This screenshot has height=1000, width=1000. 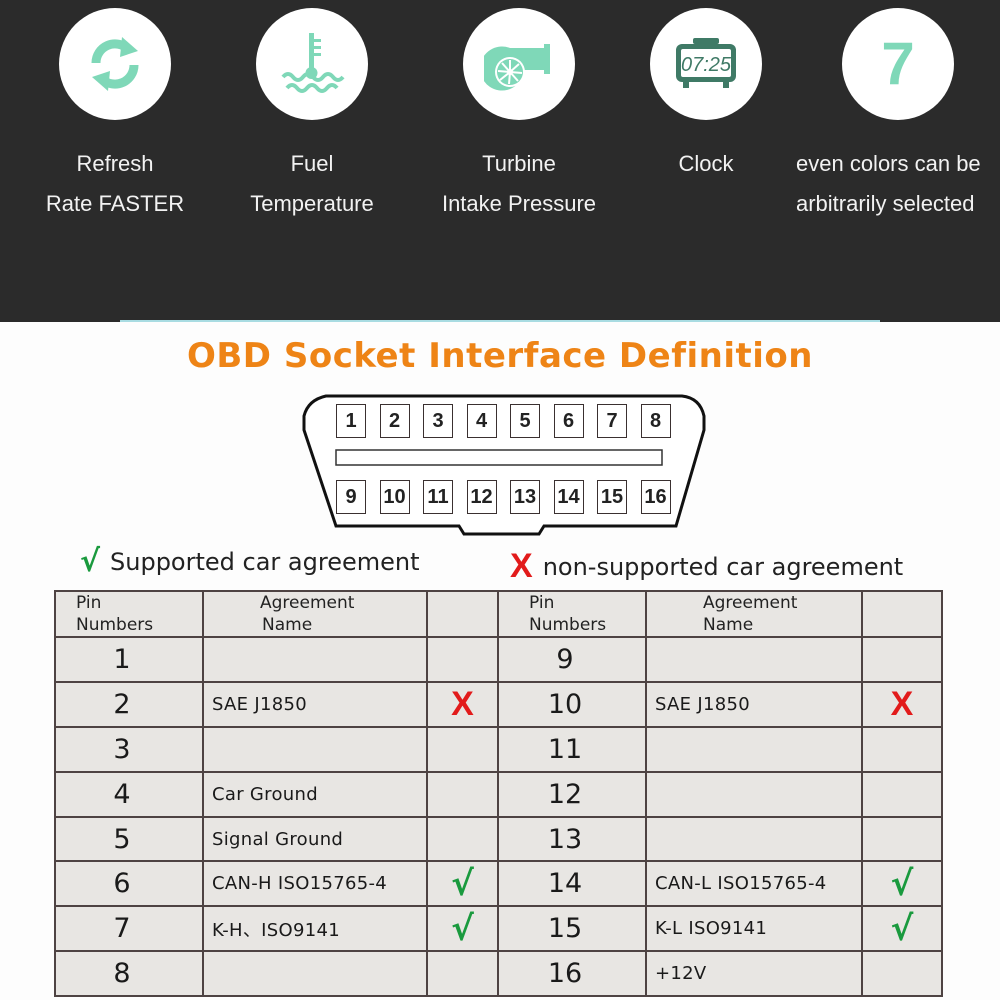 I want to click on agreement-name-cell: CAN-L ISO15765-4, so click(x=754, y=884).